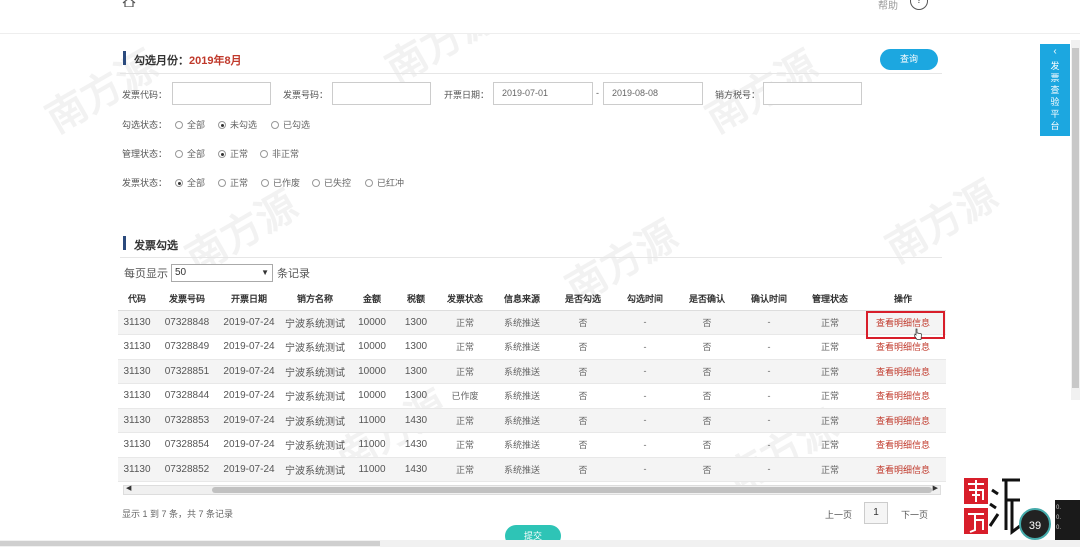  I want to click on page-vertical-scrollbar, so click(1075, 220).